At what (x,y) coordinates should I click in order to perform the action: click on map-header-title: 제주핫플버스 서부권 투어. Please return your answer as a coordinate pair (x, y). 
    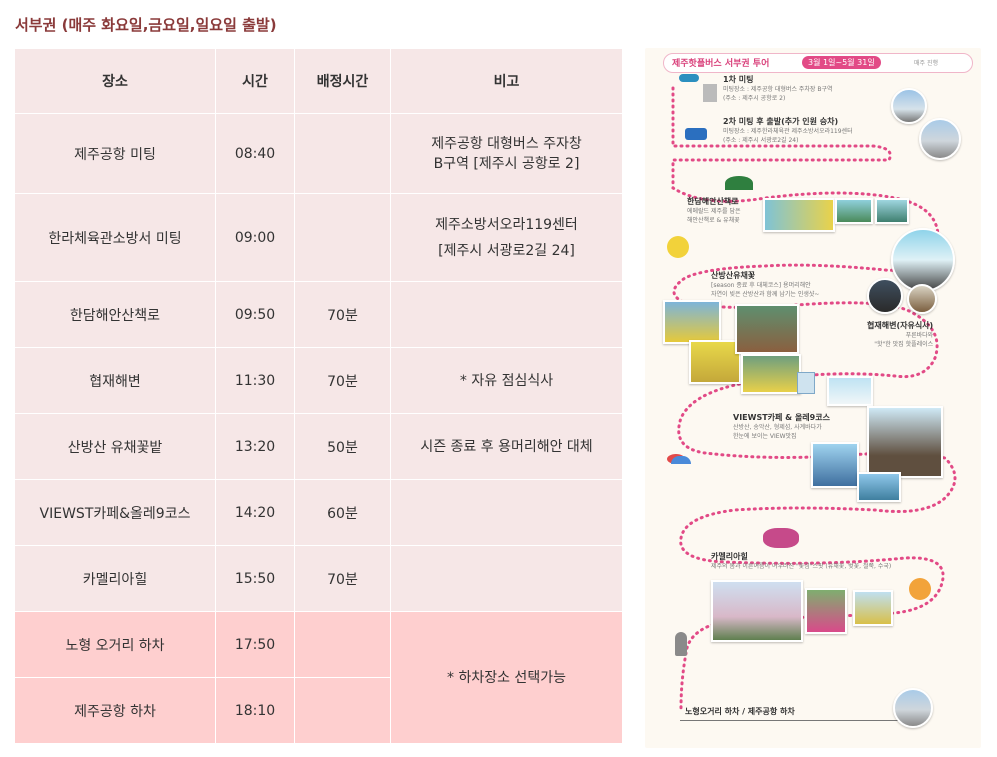
    Looking at the image, I should click on (721, 64).